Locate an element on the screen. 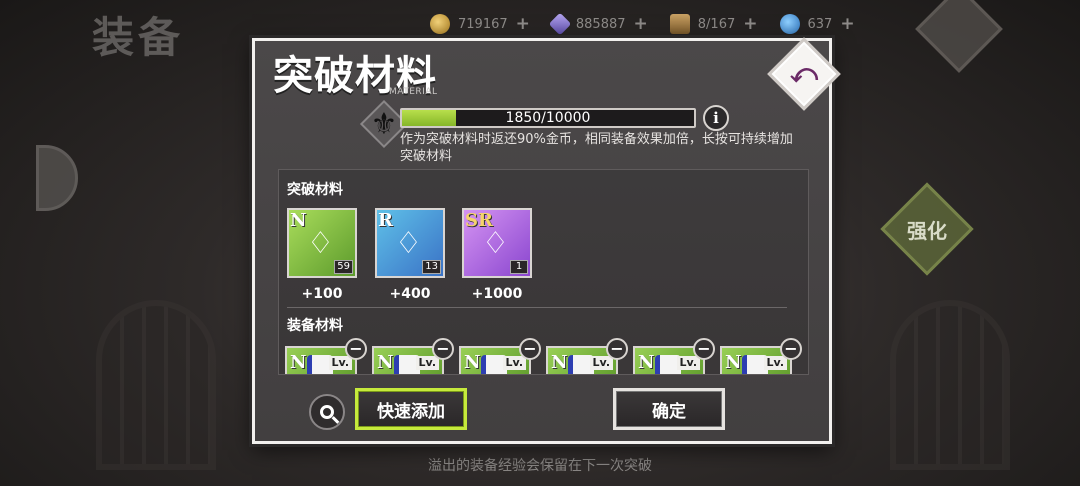 The height and width of the screenshot is (486, 1080). section-divider is located at coordinates (537, 307).